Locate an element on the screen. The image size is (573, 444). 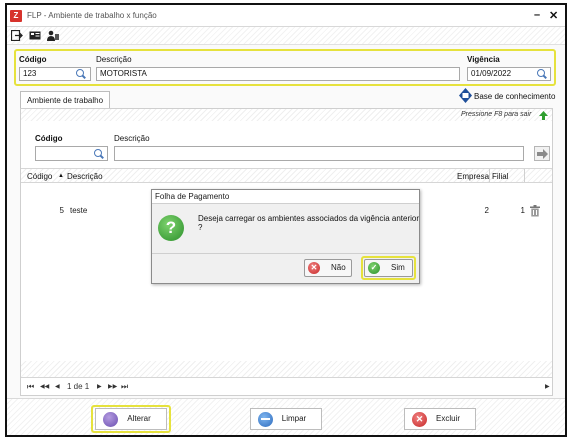
pager-prev-button: ◀ is located at coordinates (57, 386).